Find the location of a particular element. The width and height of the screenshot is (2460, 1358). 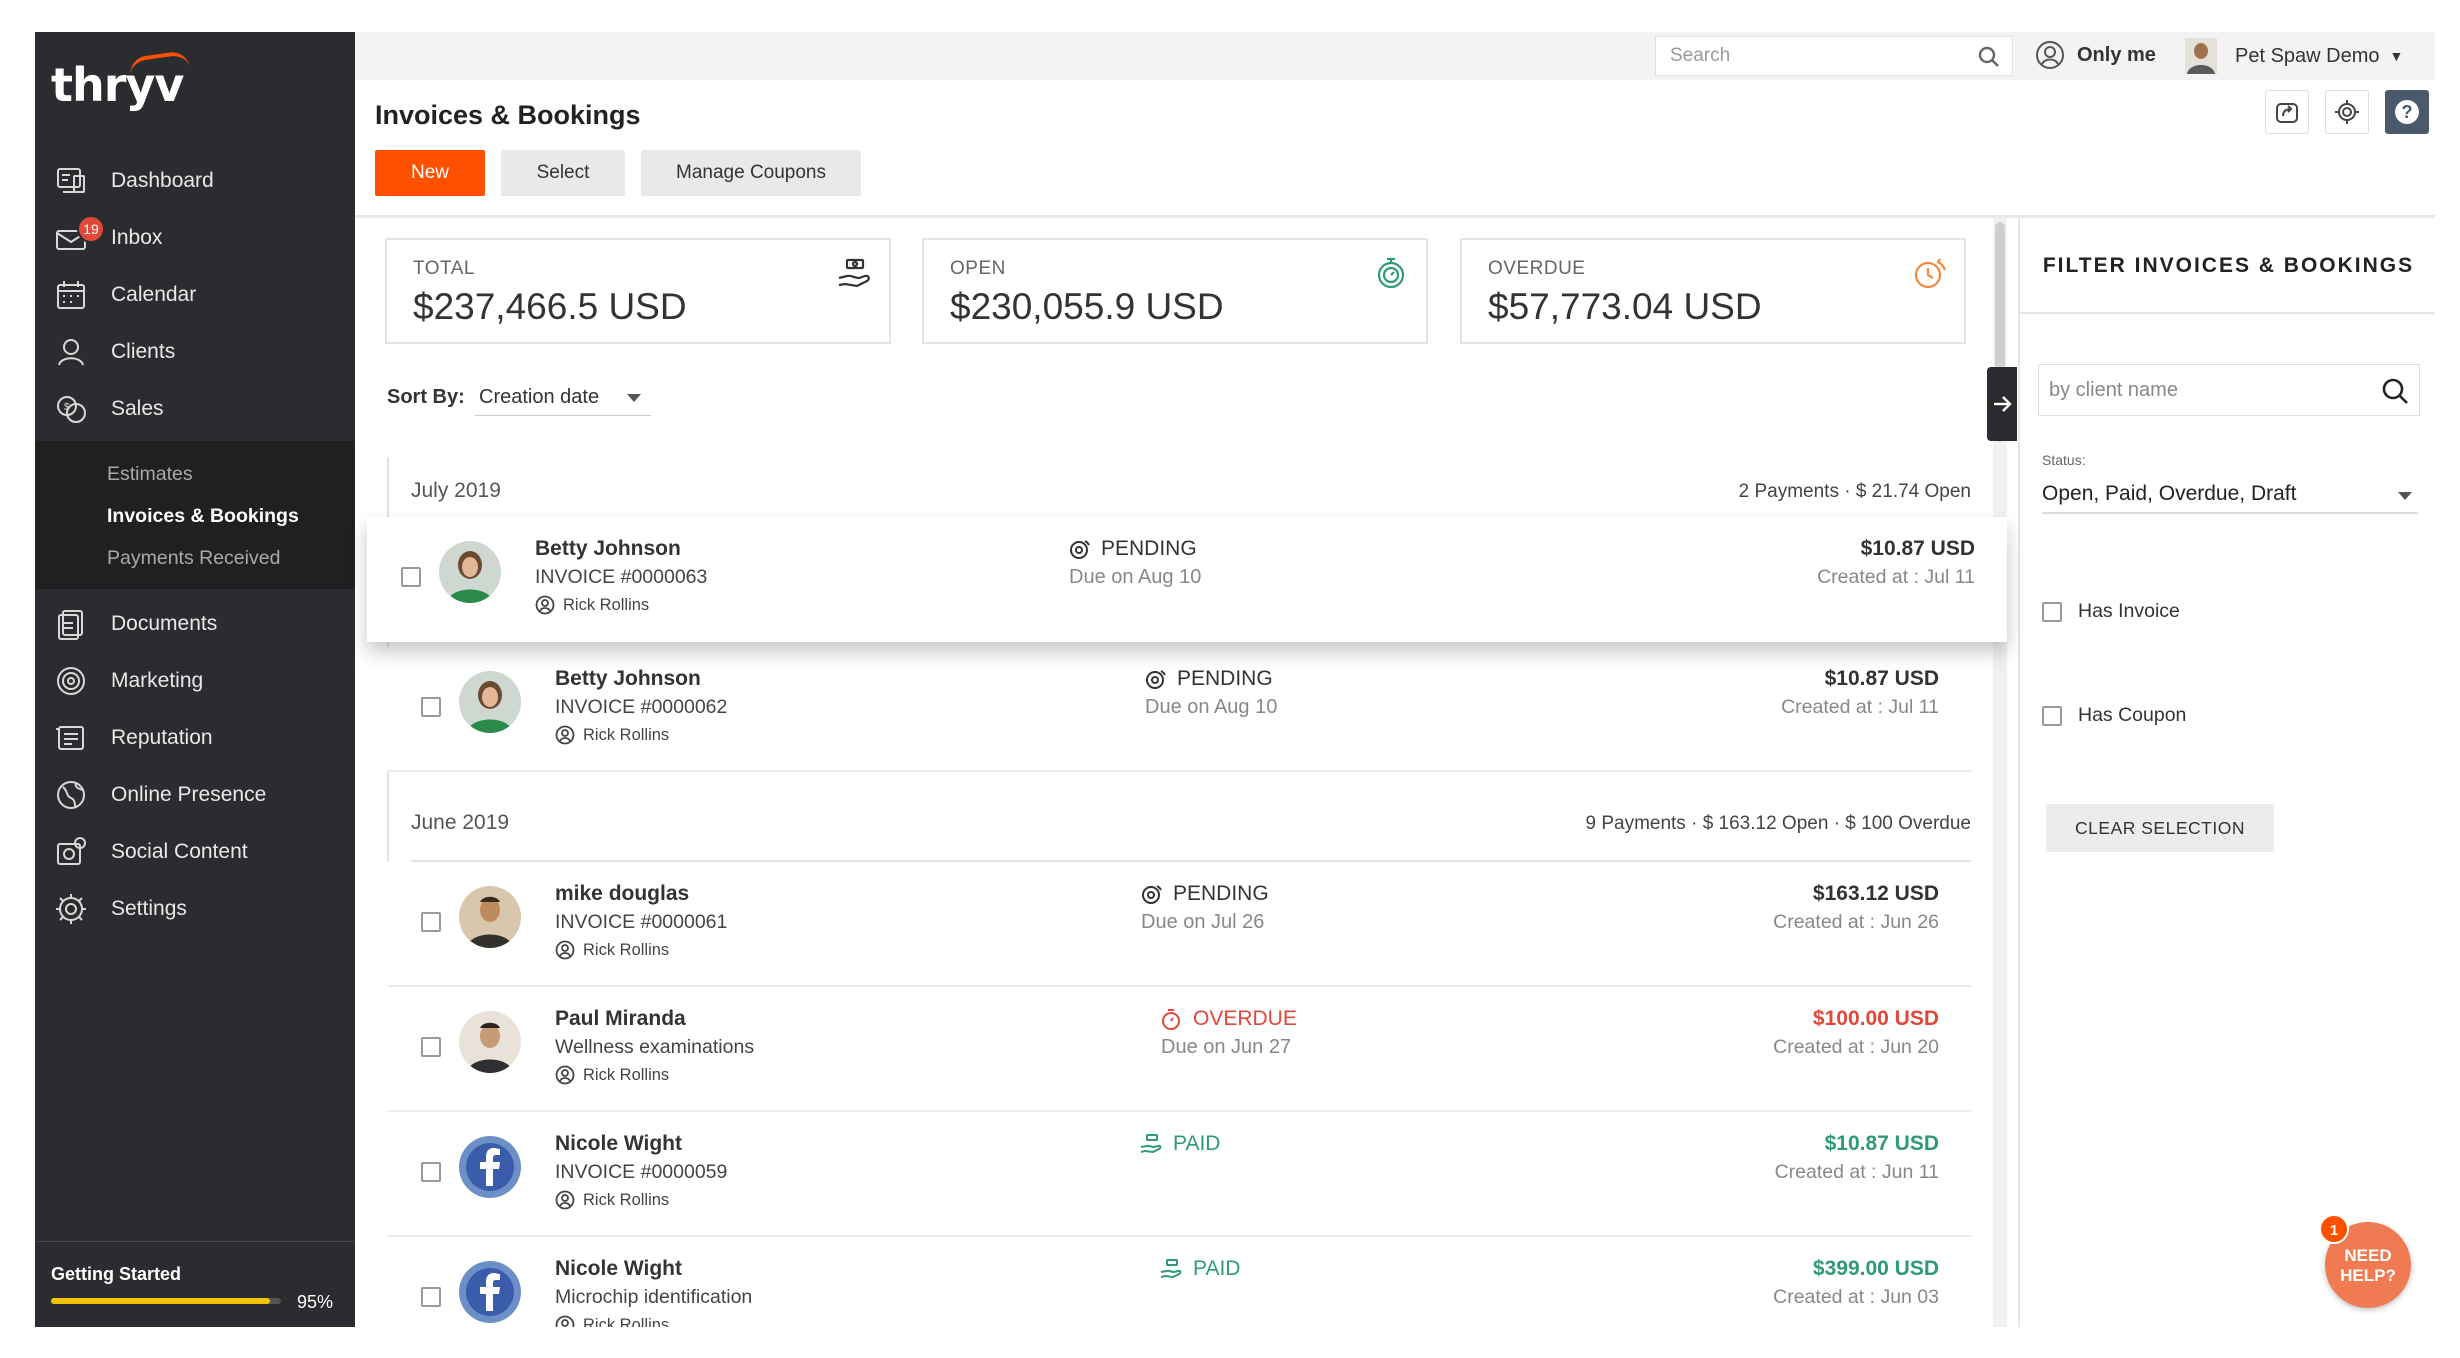

new-button: New is located at coordinates (430, 173).